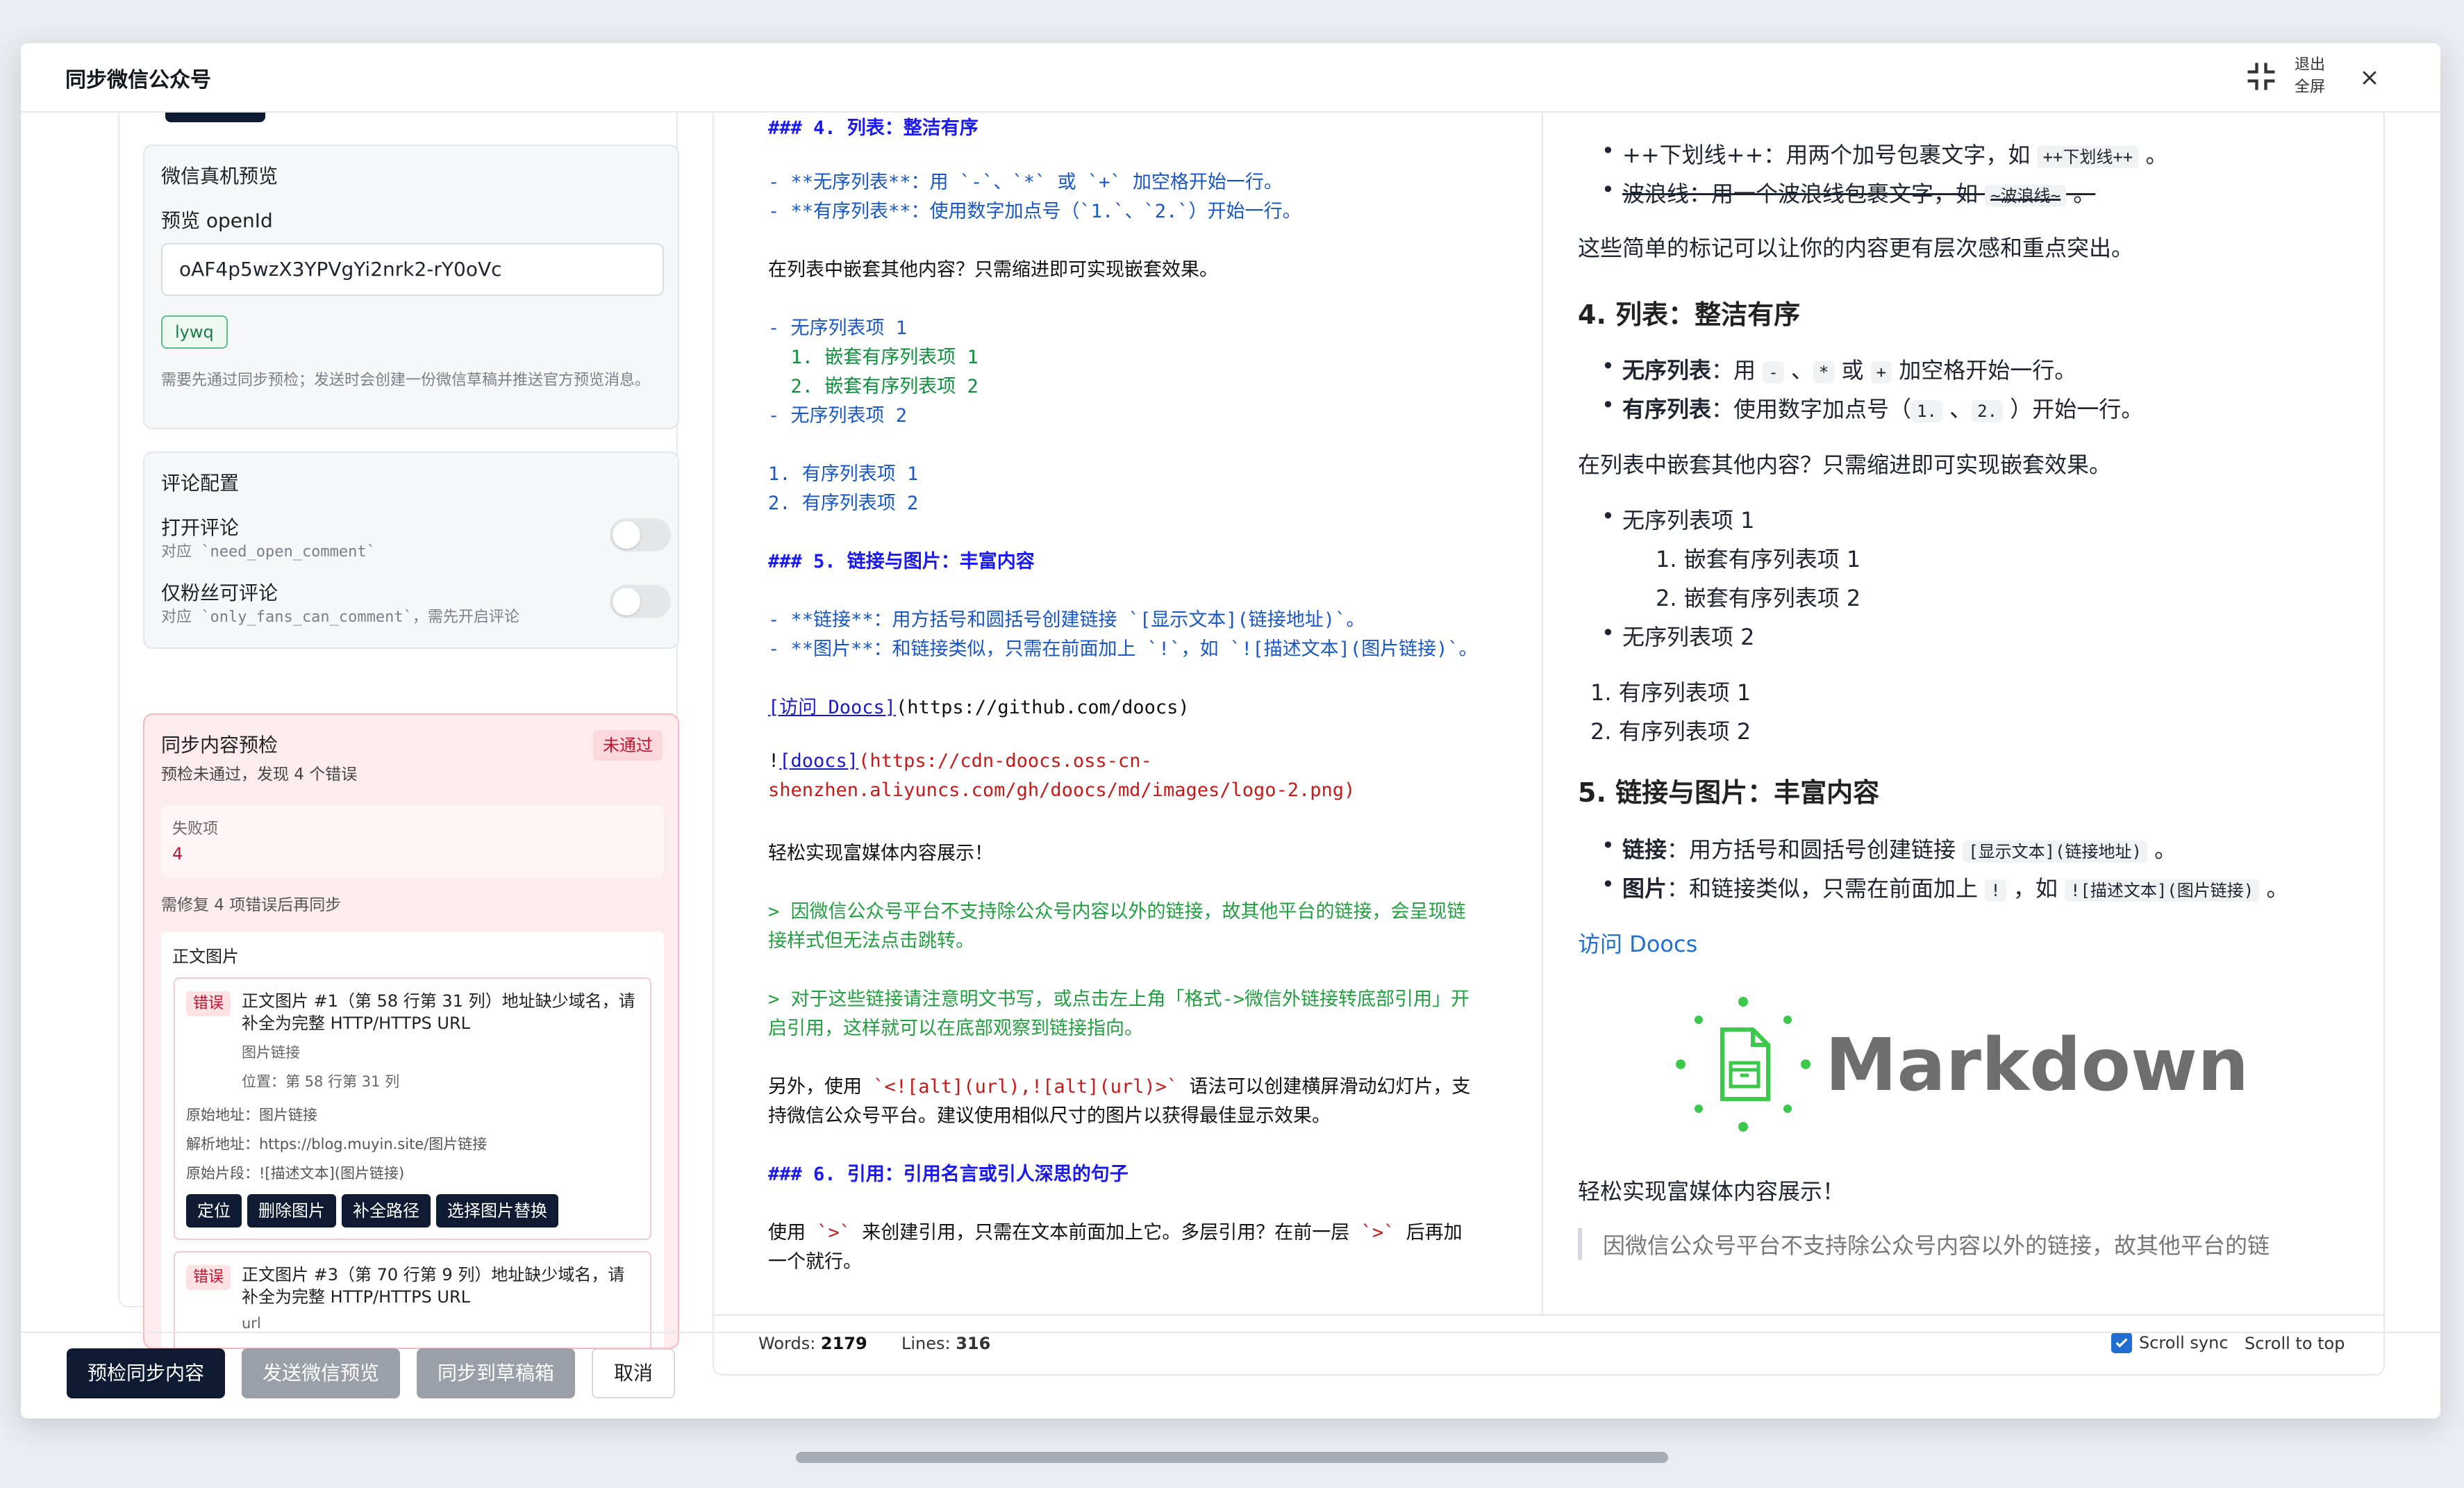 Image resolution: width=2464 pixels, height=1488 pixels. I want to click on horizontal-scrollbar, so click(1232, 1457).